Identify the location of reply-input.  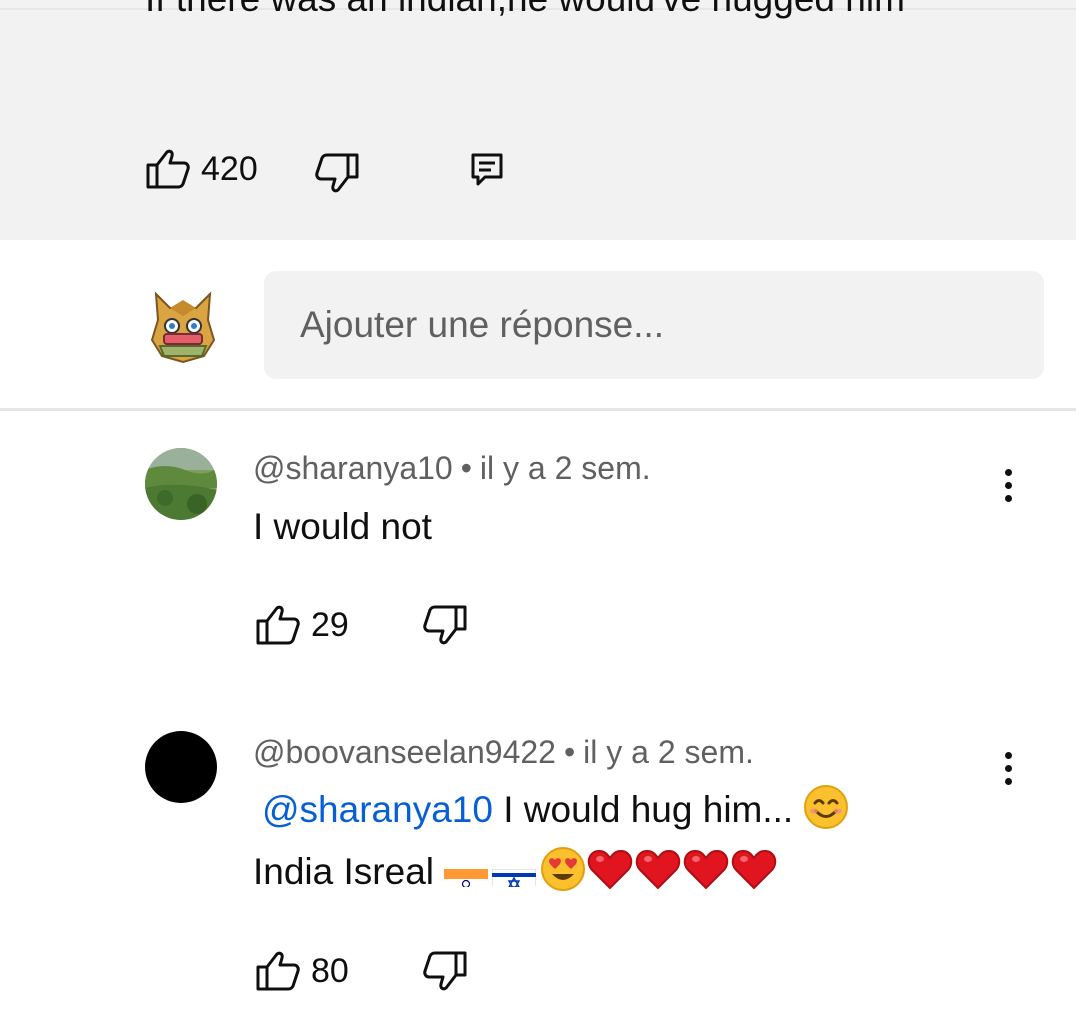
(654, 325).